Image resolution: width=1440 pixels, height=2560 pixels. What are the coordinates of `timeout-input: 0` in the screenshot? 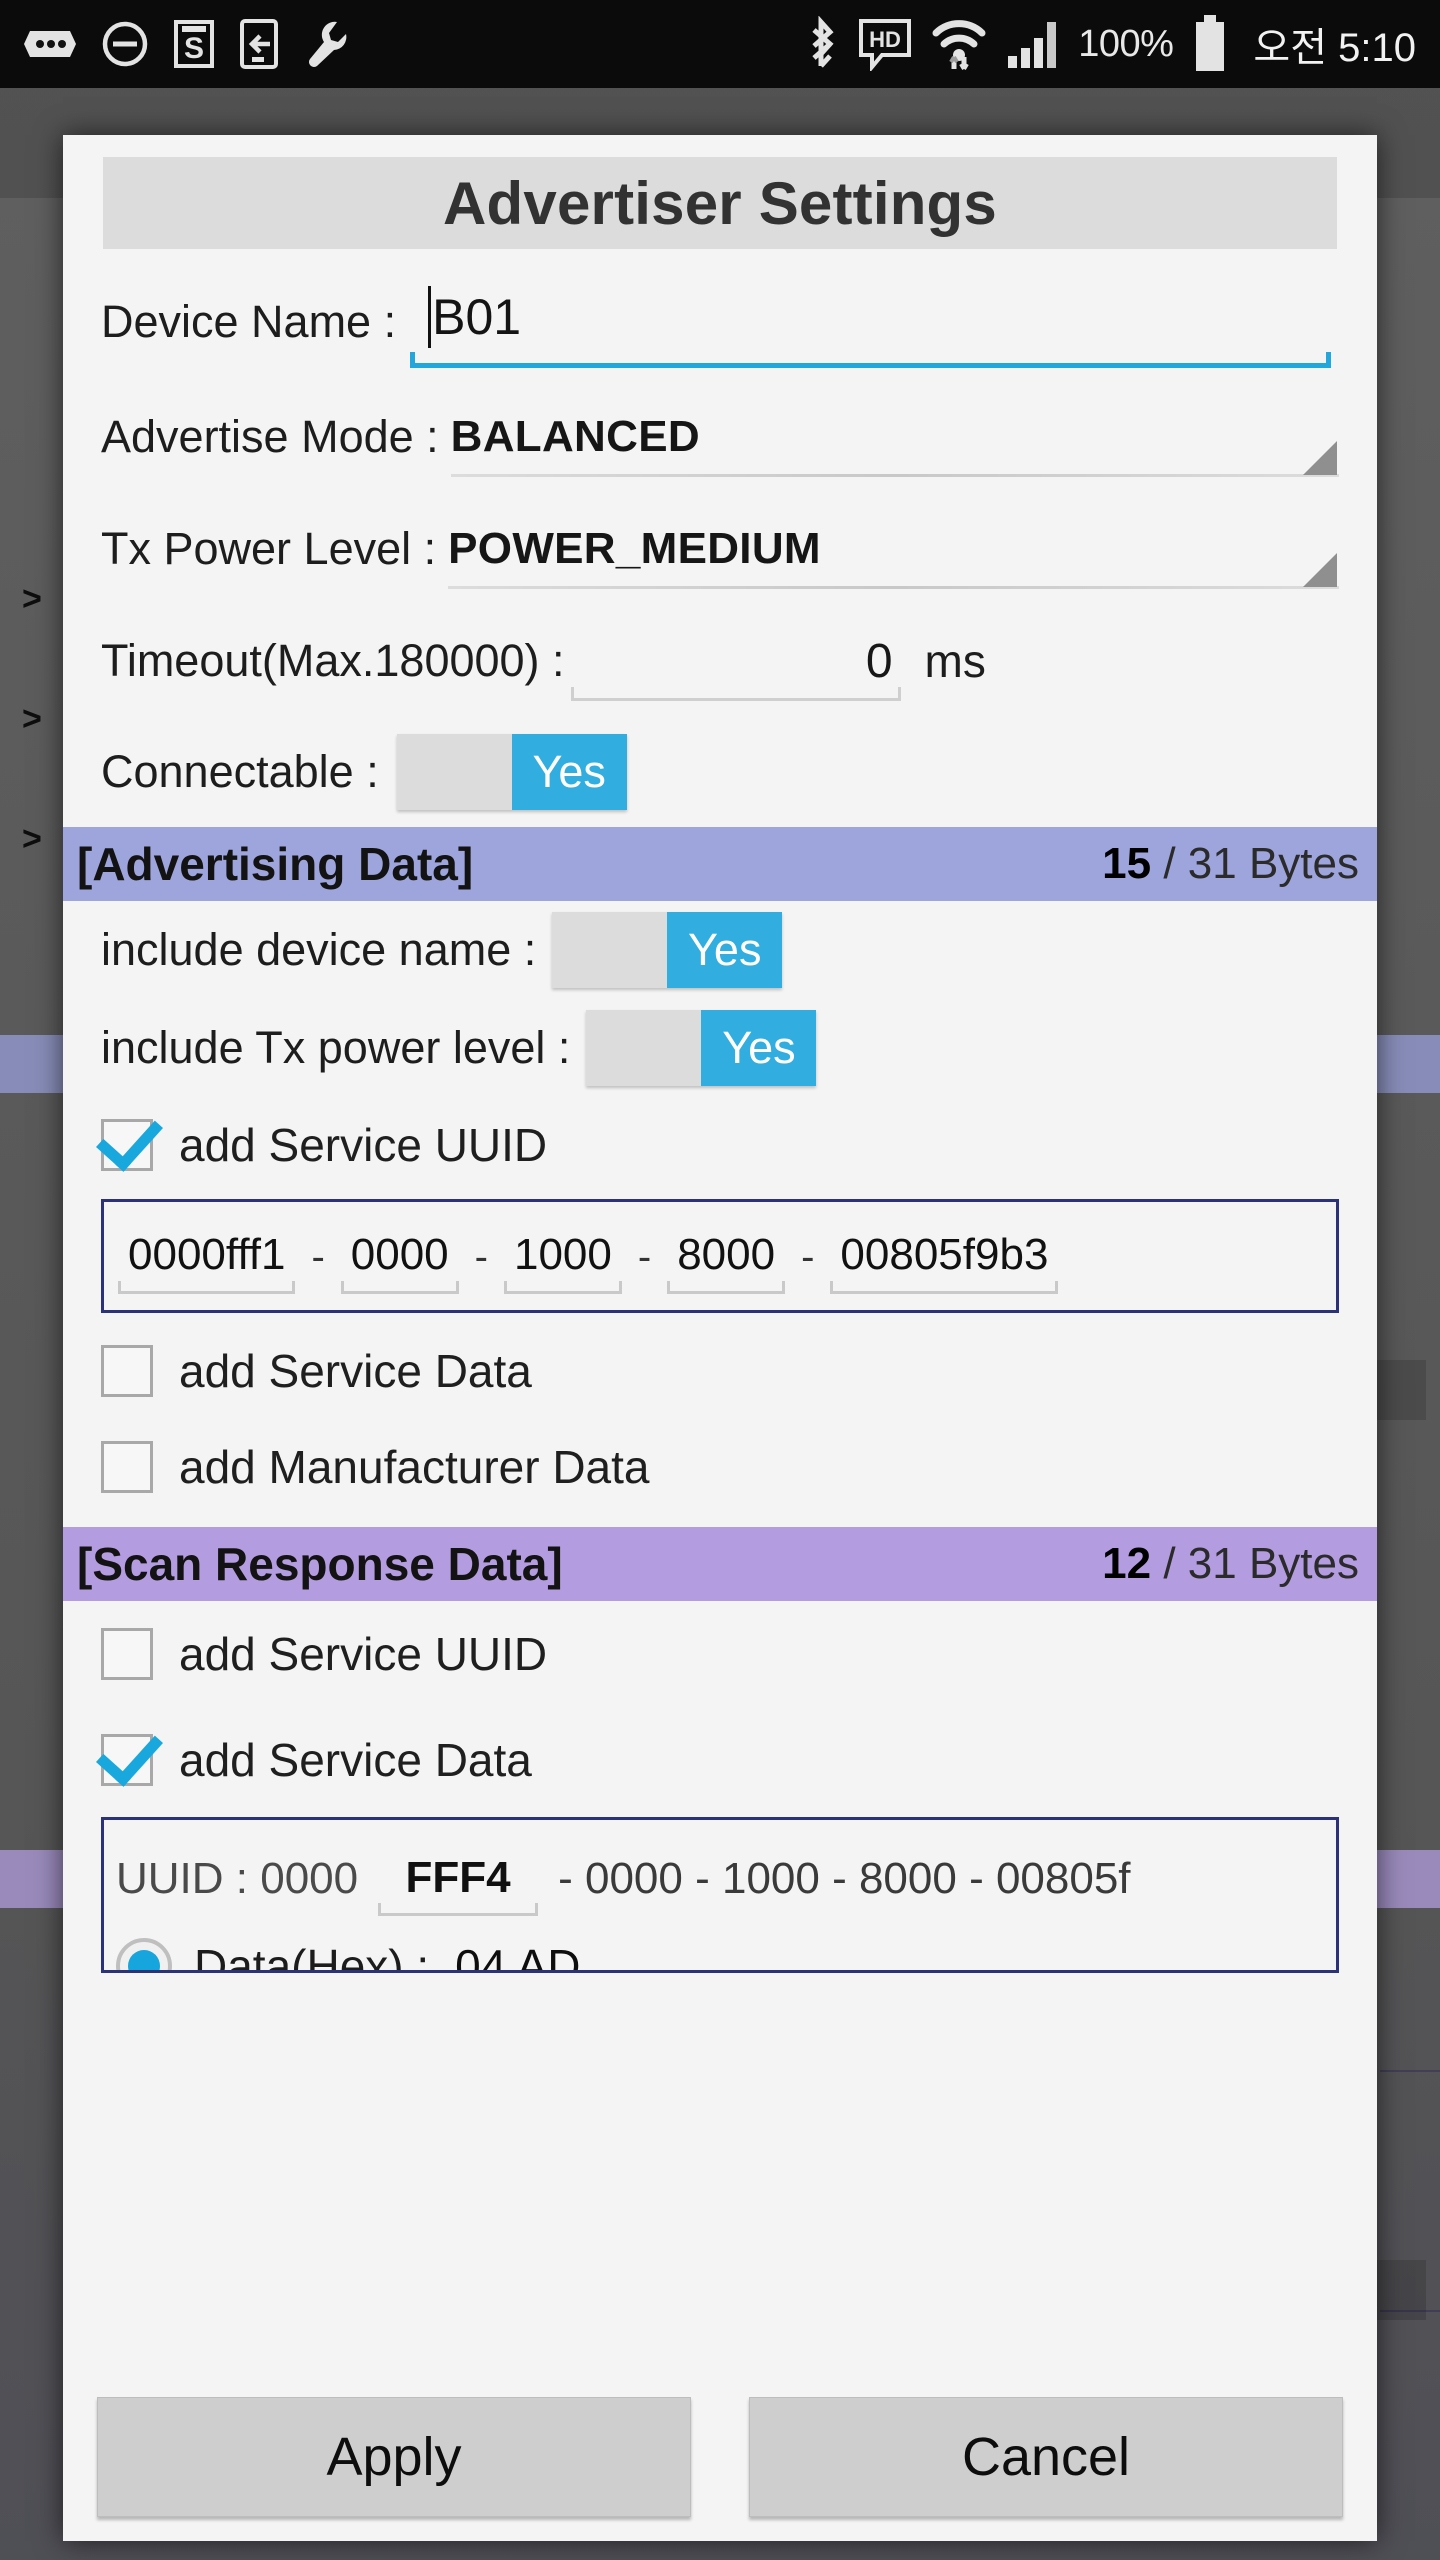 It's located at (735, 661).